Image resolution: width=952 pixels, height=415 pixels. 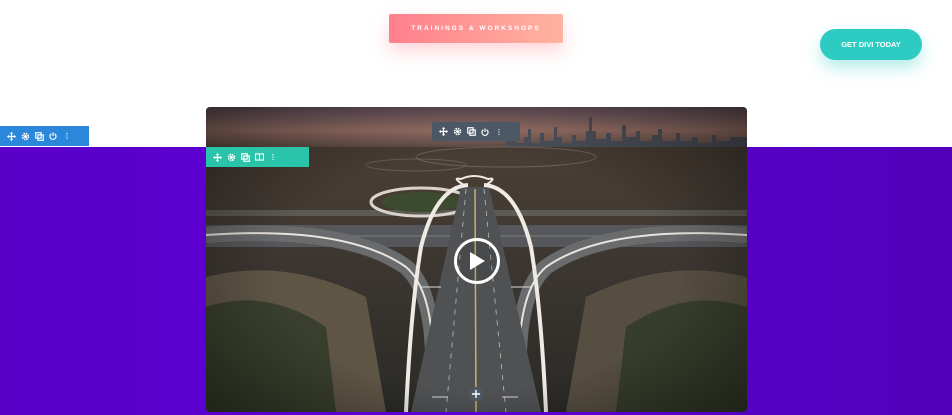 I want to click on columns-icon, so click(x=259, y=157).